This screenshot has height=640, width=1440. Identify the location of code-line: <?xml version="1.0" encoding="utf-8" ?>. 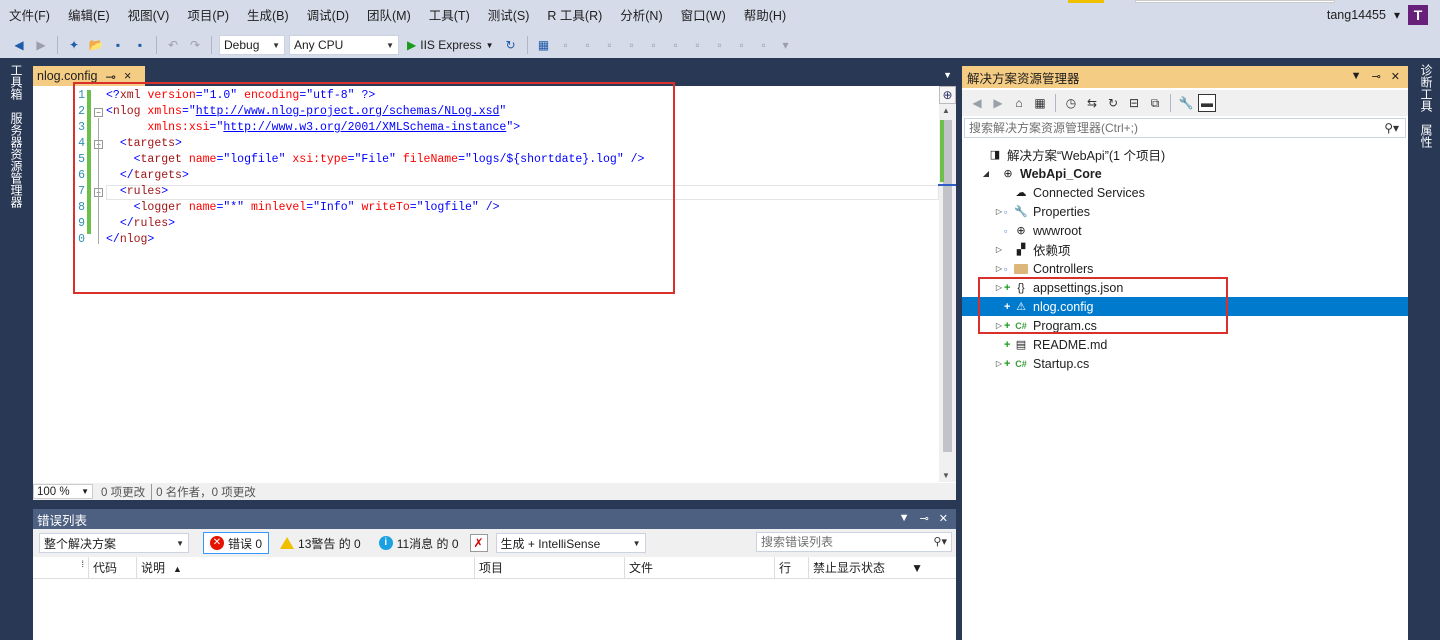
(240, 95).